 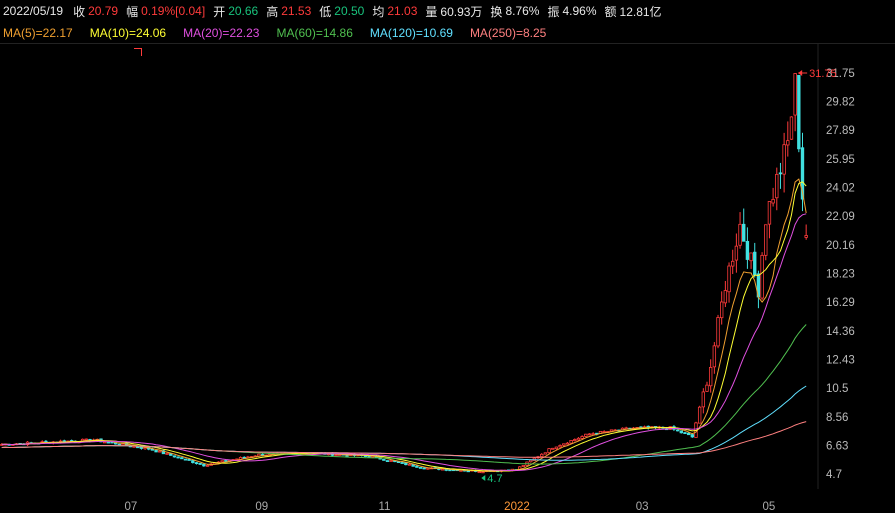 I want to click on open-value: 20.66, so click(x=243, y=11).